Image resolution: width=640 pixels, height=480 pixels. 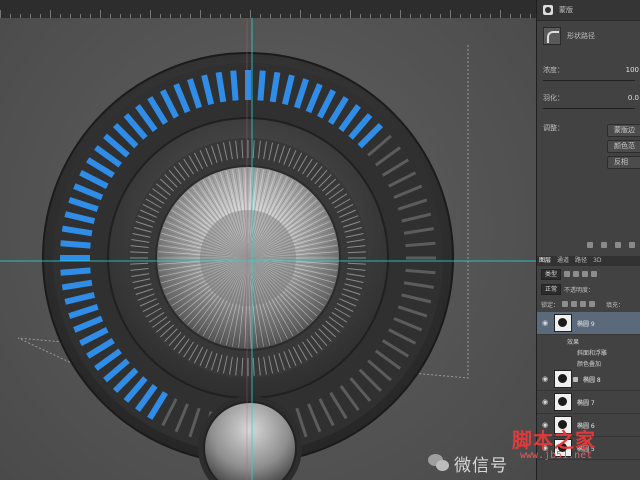 I want to click on vector-mask-row: 形状路径, so click(x=588, y=36).